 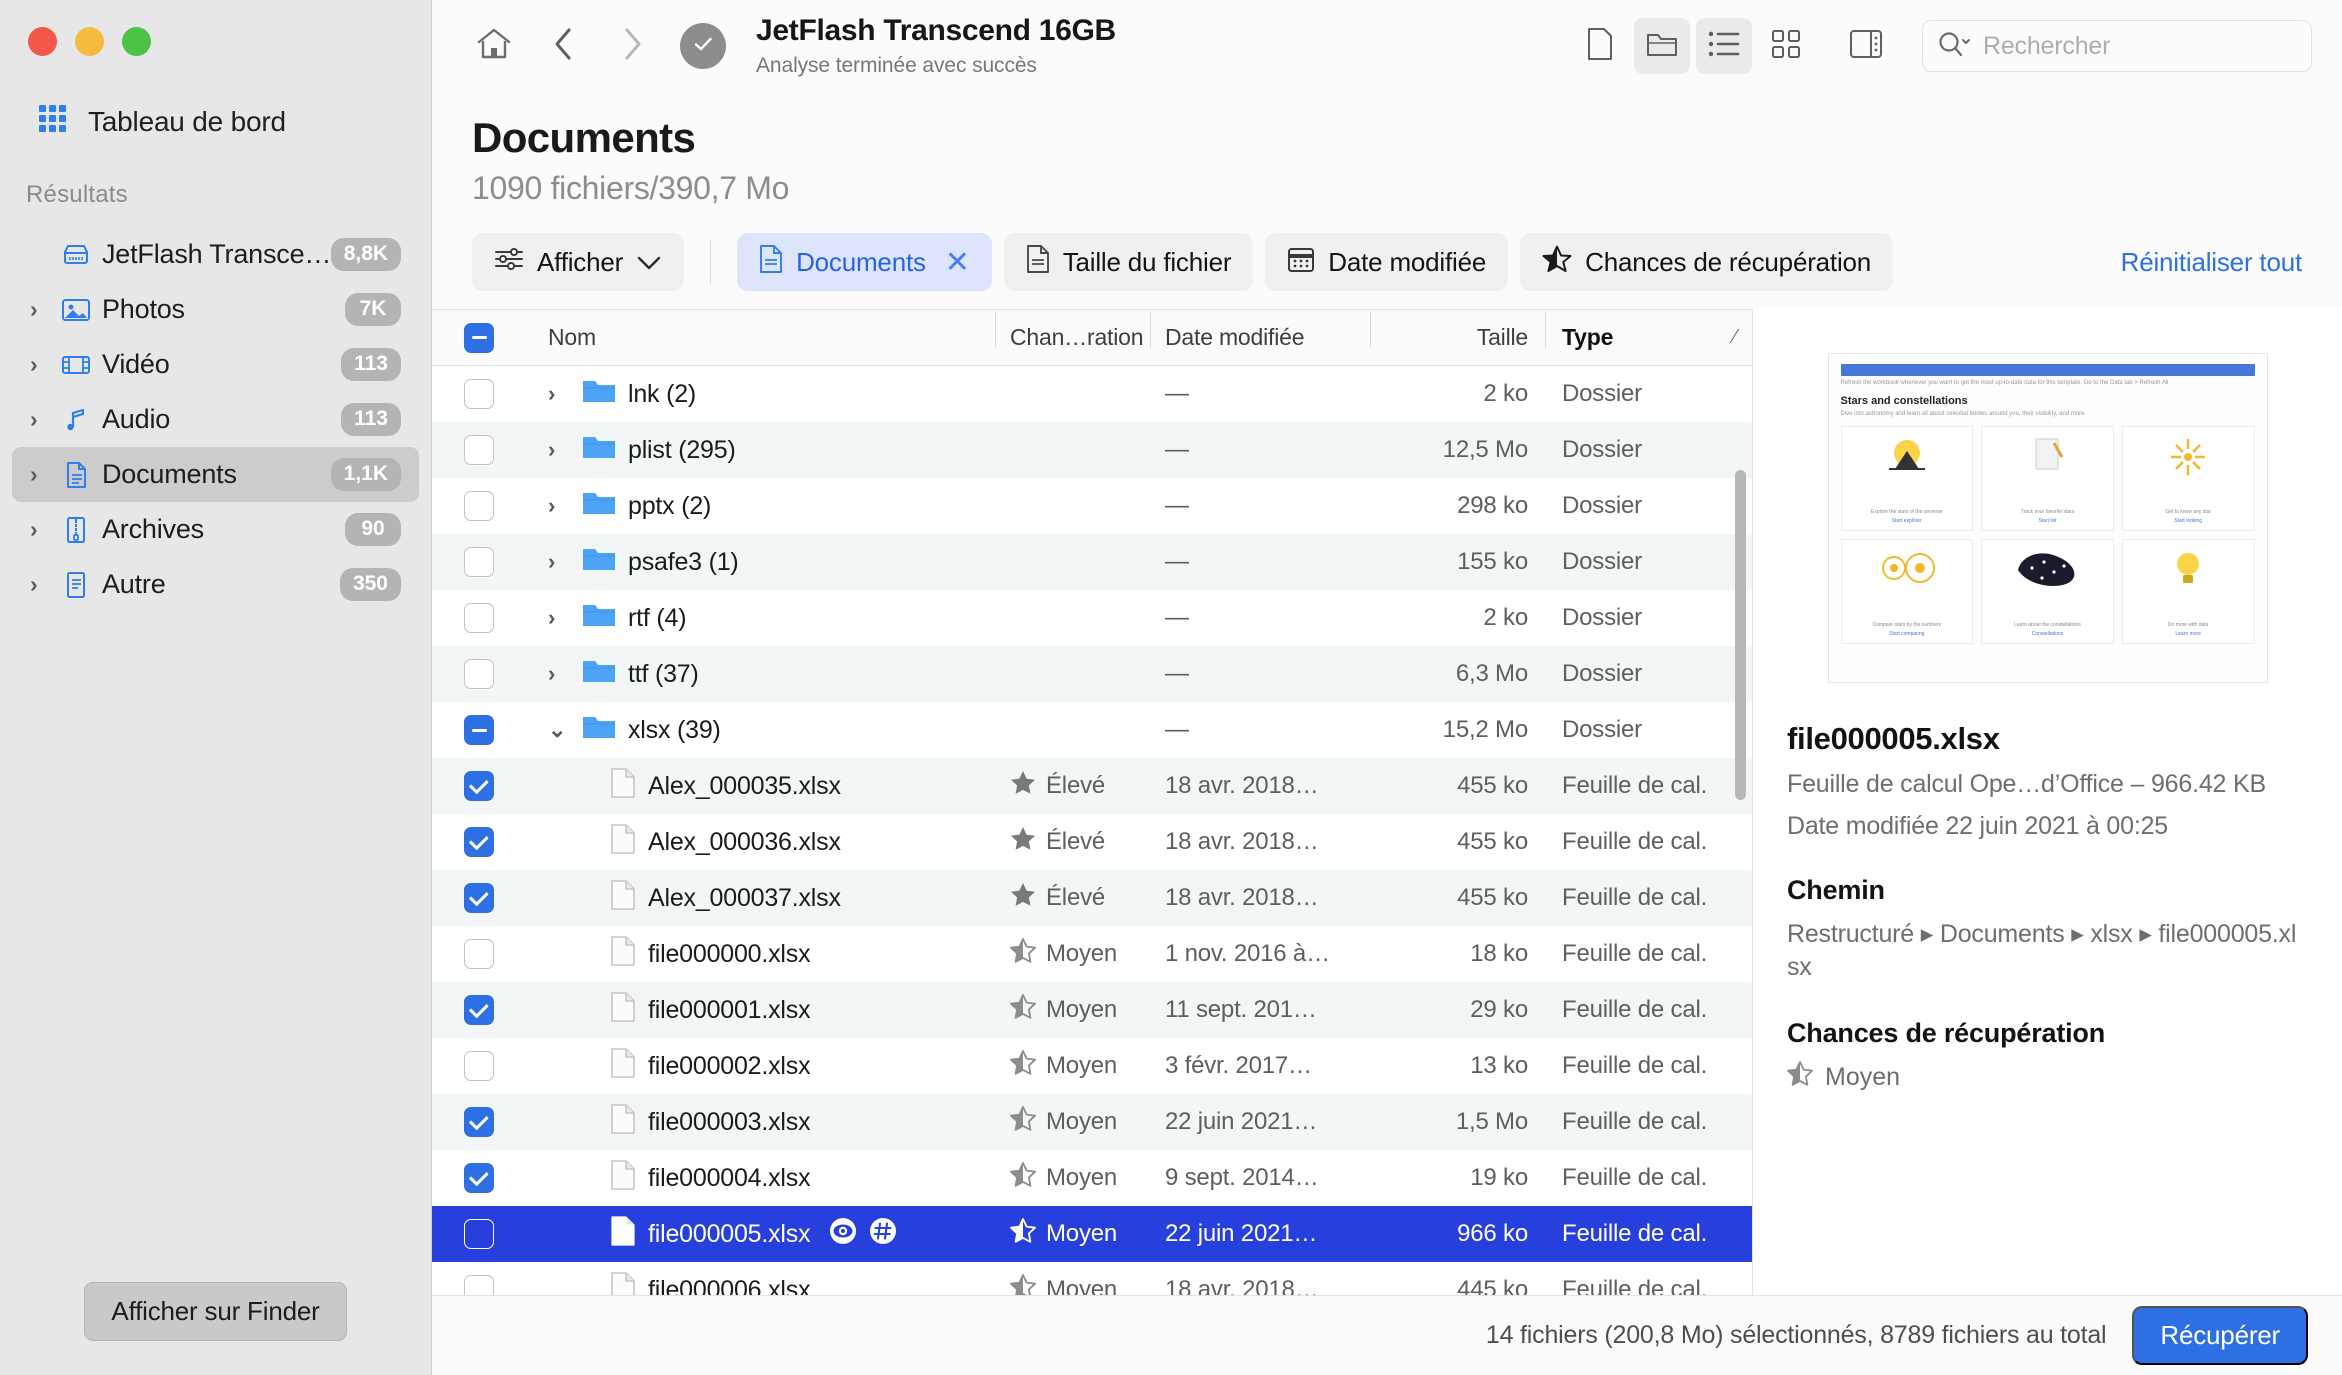 I want to click on afficher-dropdown: Afficher, so click(x=578, y=262).